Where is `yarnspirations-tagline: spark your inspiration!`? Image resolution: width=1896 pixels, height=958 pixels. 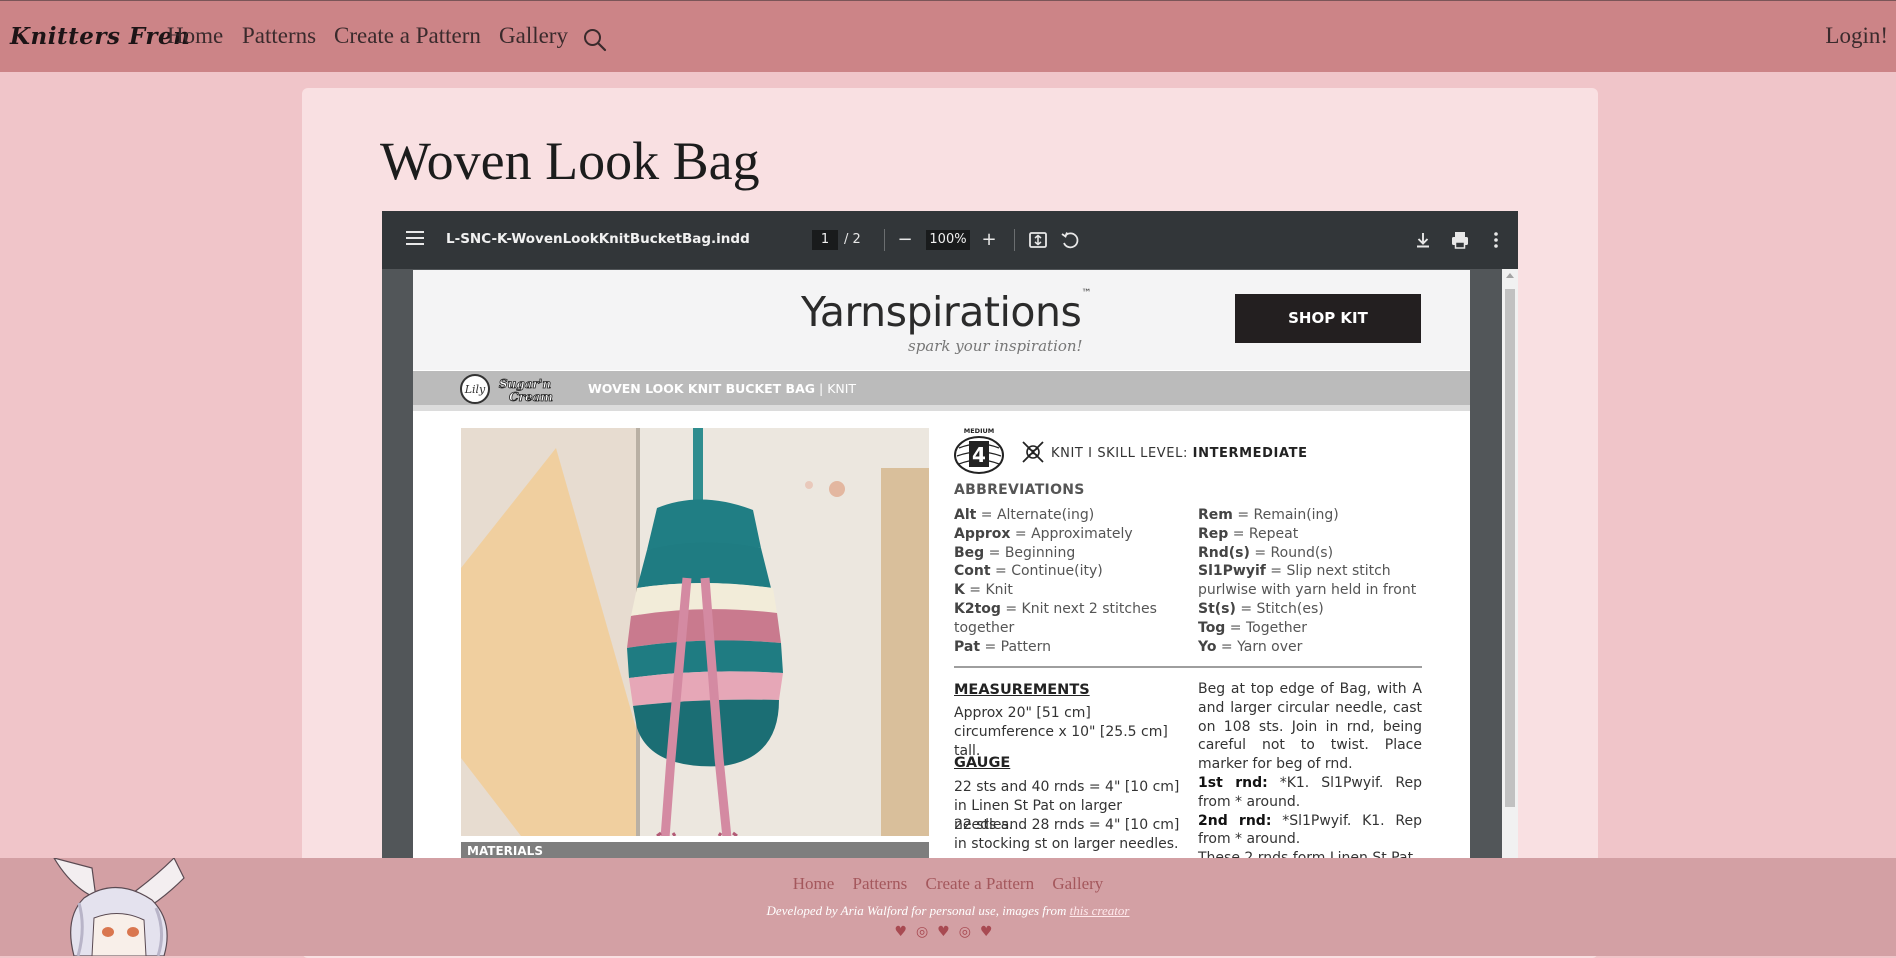
yarnspirations-tagline: spark your inspiration! is located at coordinates (995, 346).